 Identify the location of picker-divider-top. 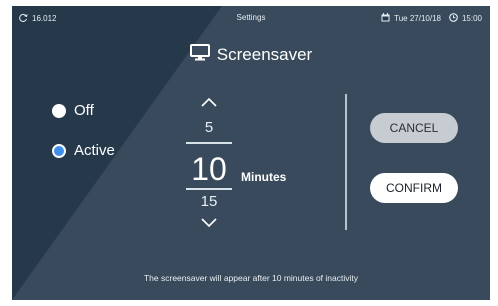
(209, 143).